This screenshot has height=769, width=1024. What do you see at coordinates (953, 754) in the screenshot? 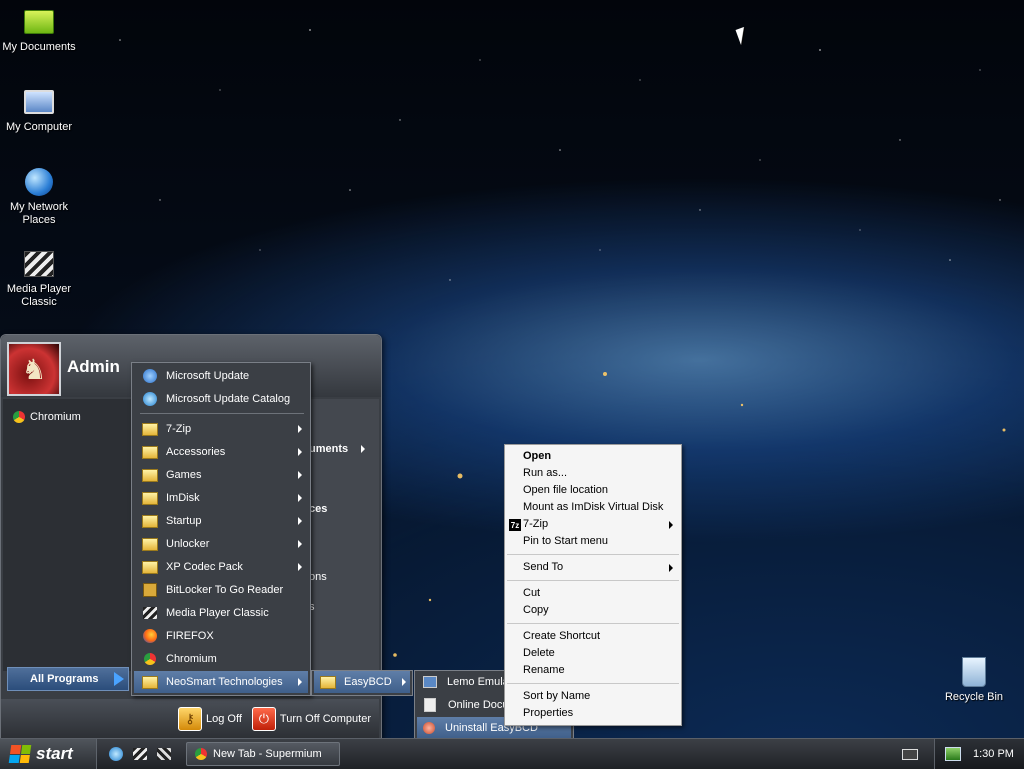
I see `network-tray-icon` at bounding box center [953, 754].